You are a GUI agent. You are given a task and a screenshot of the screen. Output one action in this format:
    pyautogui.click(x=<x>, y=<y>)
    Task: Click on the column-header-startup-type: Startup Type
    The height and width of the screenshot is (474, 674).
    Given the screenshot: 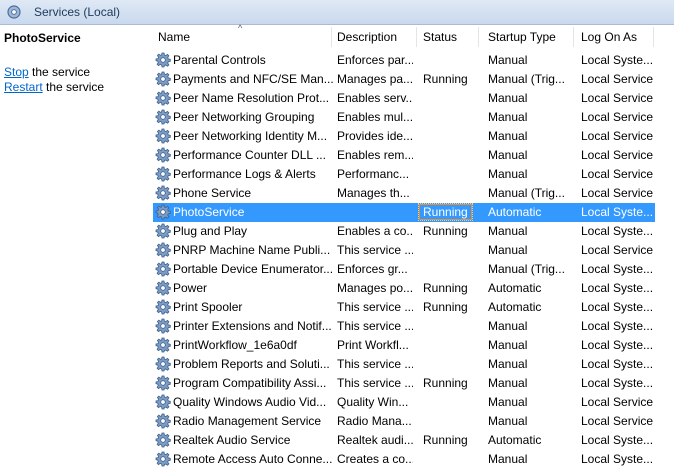 What is the action you would take?
    pyautogui.click(x=522, y=37)
    